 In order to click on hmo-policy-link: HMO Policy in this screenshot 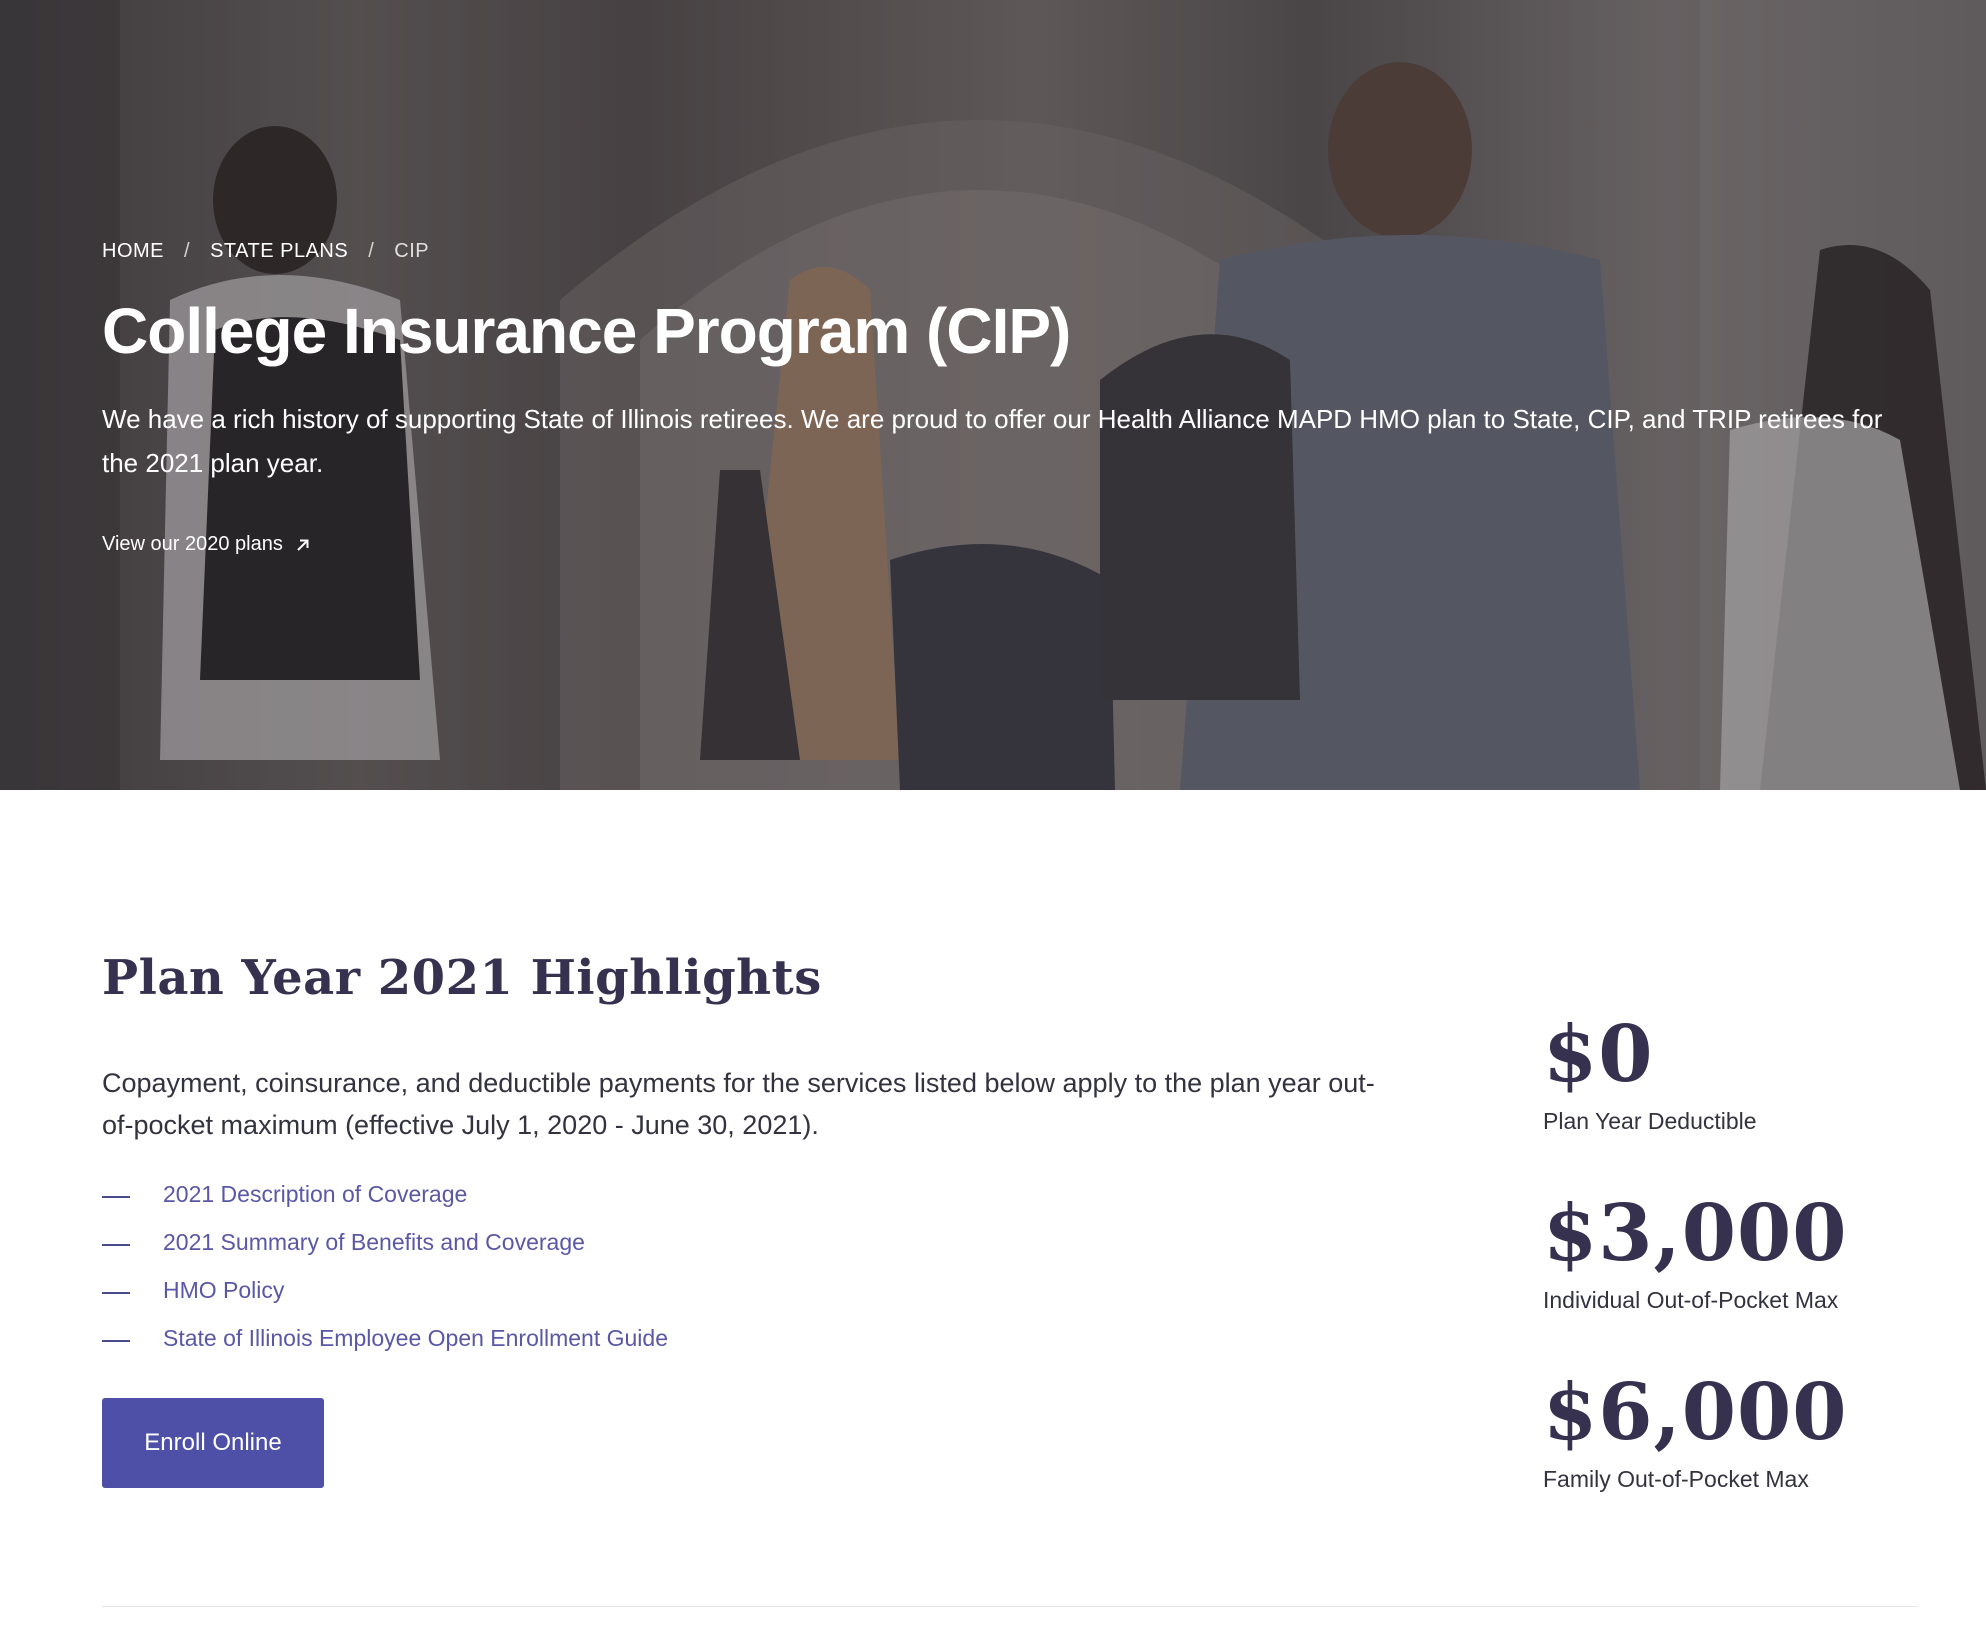, I will do `click(223, 1290)`.